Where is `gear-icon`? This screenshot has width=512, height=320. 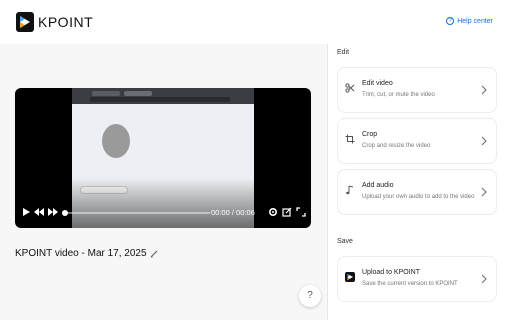 gear-icon is located at coordinates (273, 212).